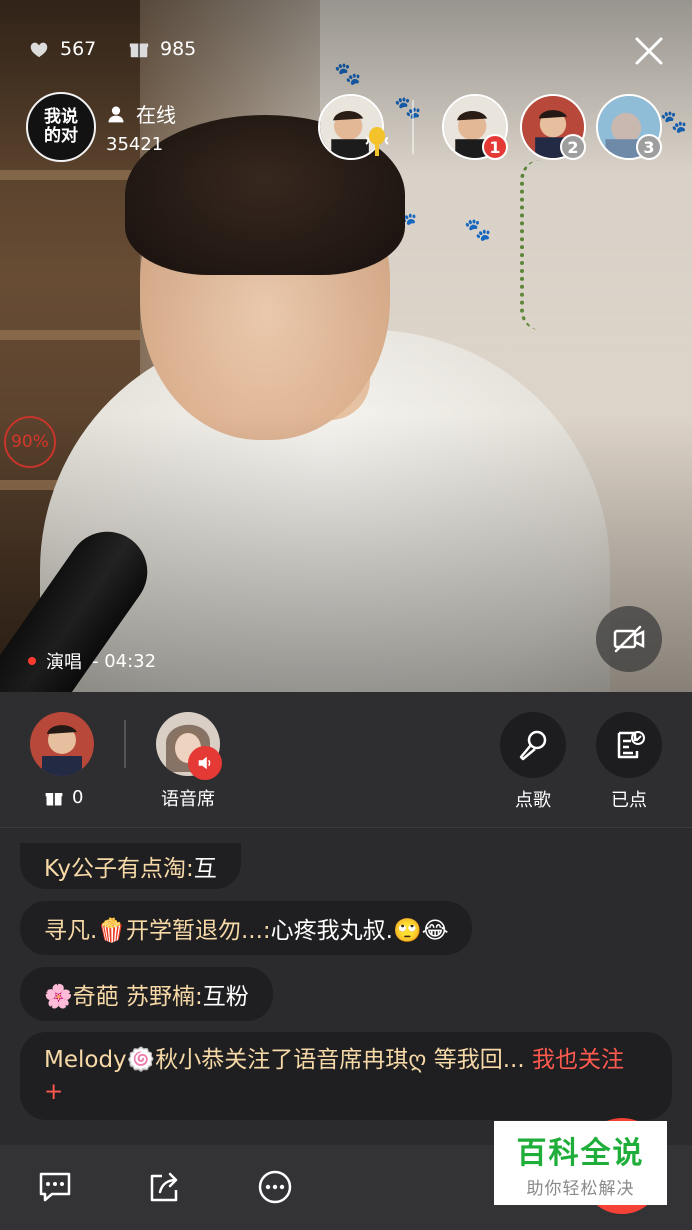  I want to click on request-song-button, so click(533, 745).